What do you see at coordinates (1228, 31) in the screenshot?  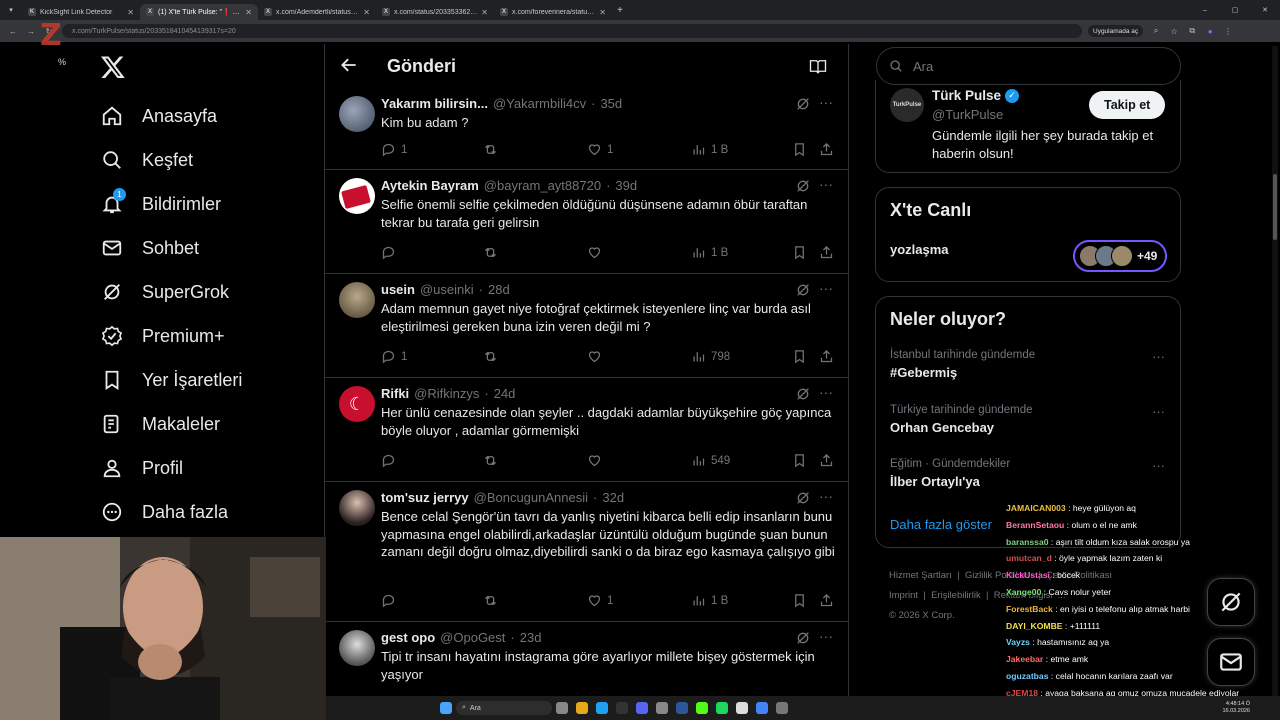 I see `menu-icon: ⋮` at bounding box center [1228, 31].